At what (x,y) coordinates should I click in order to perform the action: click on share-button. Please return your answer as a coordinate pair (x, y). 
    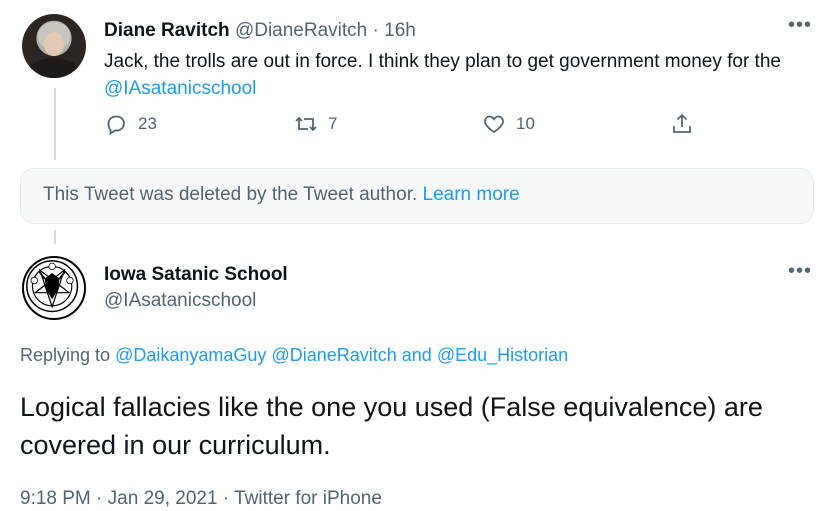
    Looking at the image, I should click on (682, 124).